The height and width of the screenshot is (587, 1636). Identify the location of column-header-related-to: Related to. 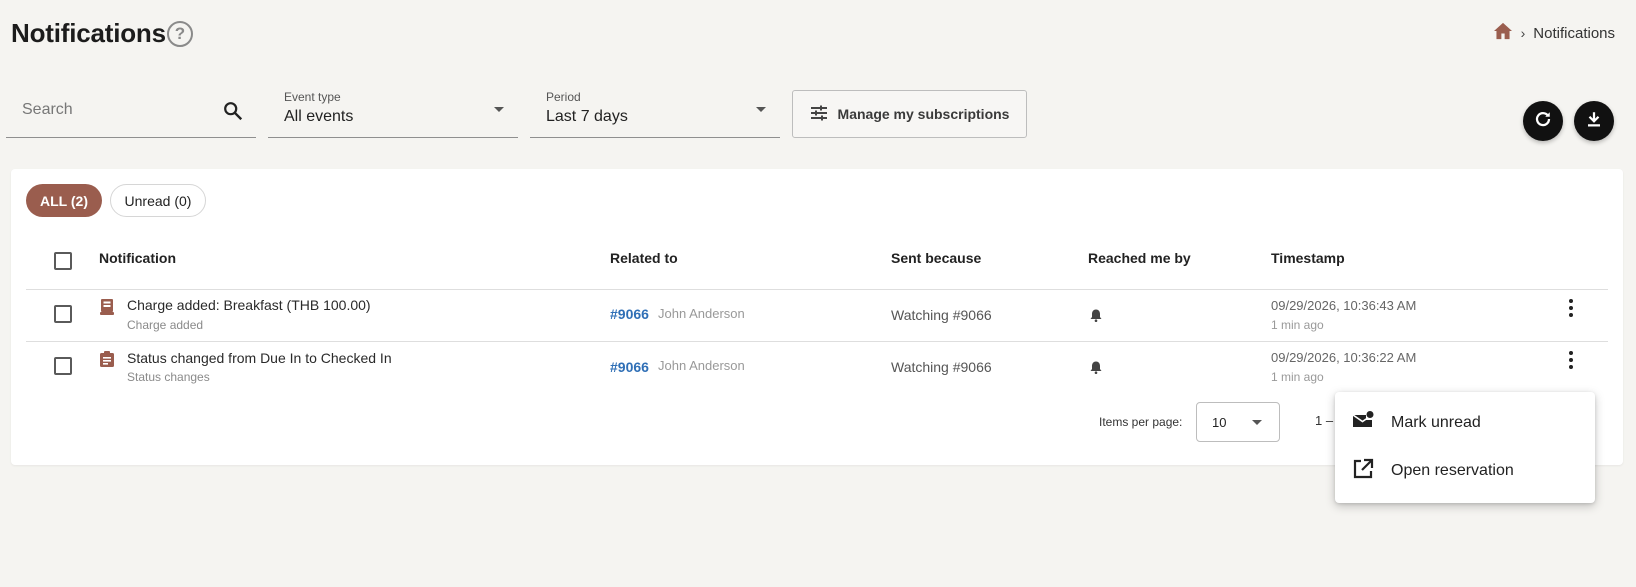
(644, 258).